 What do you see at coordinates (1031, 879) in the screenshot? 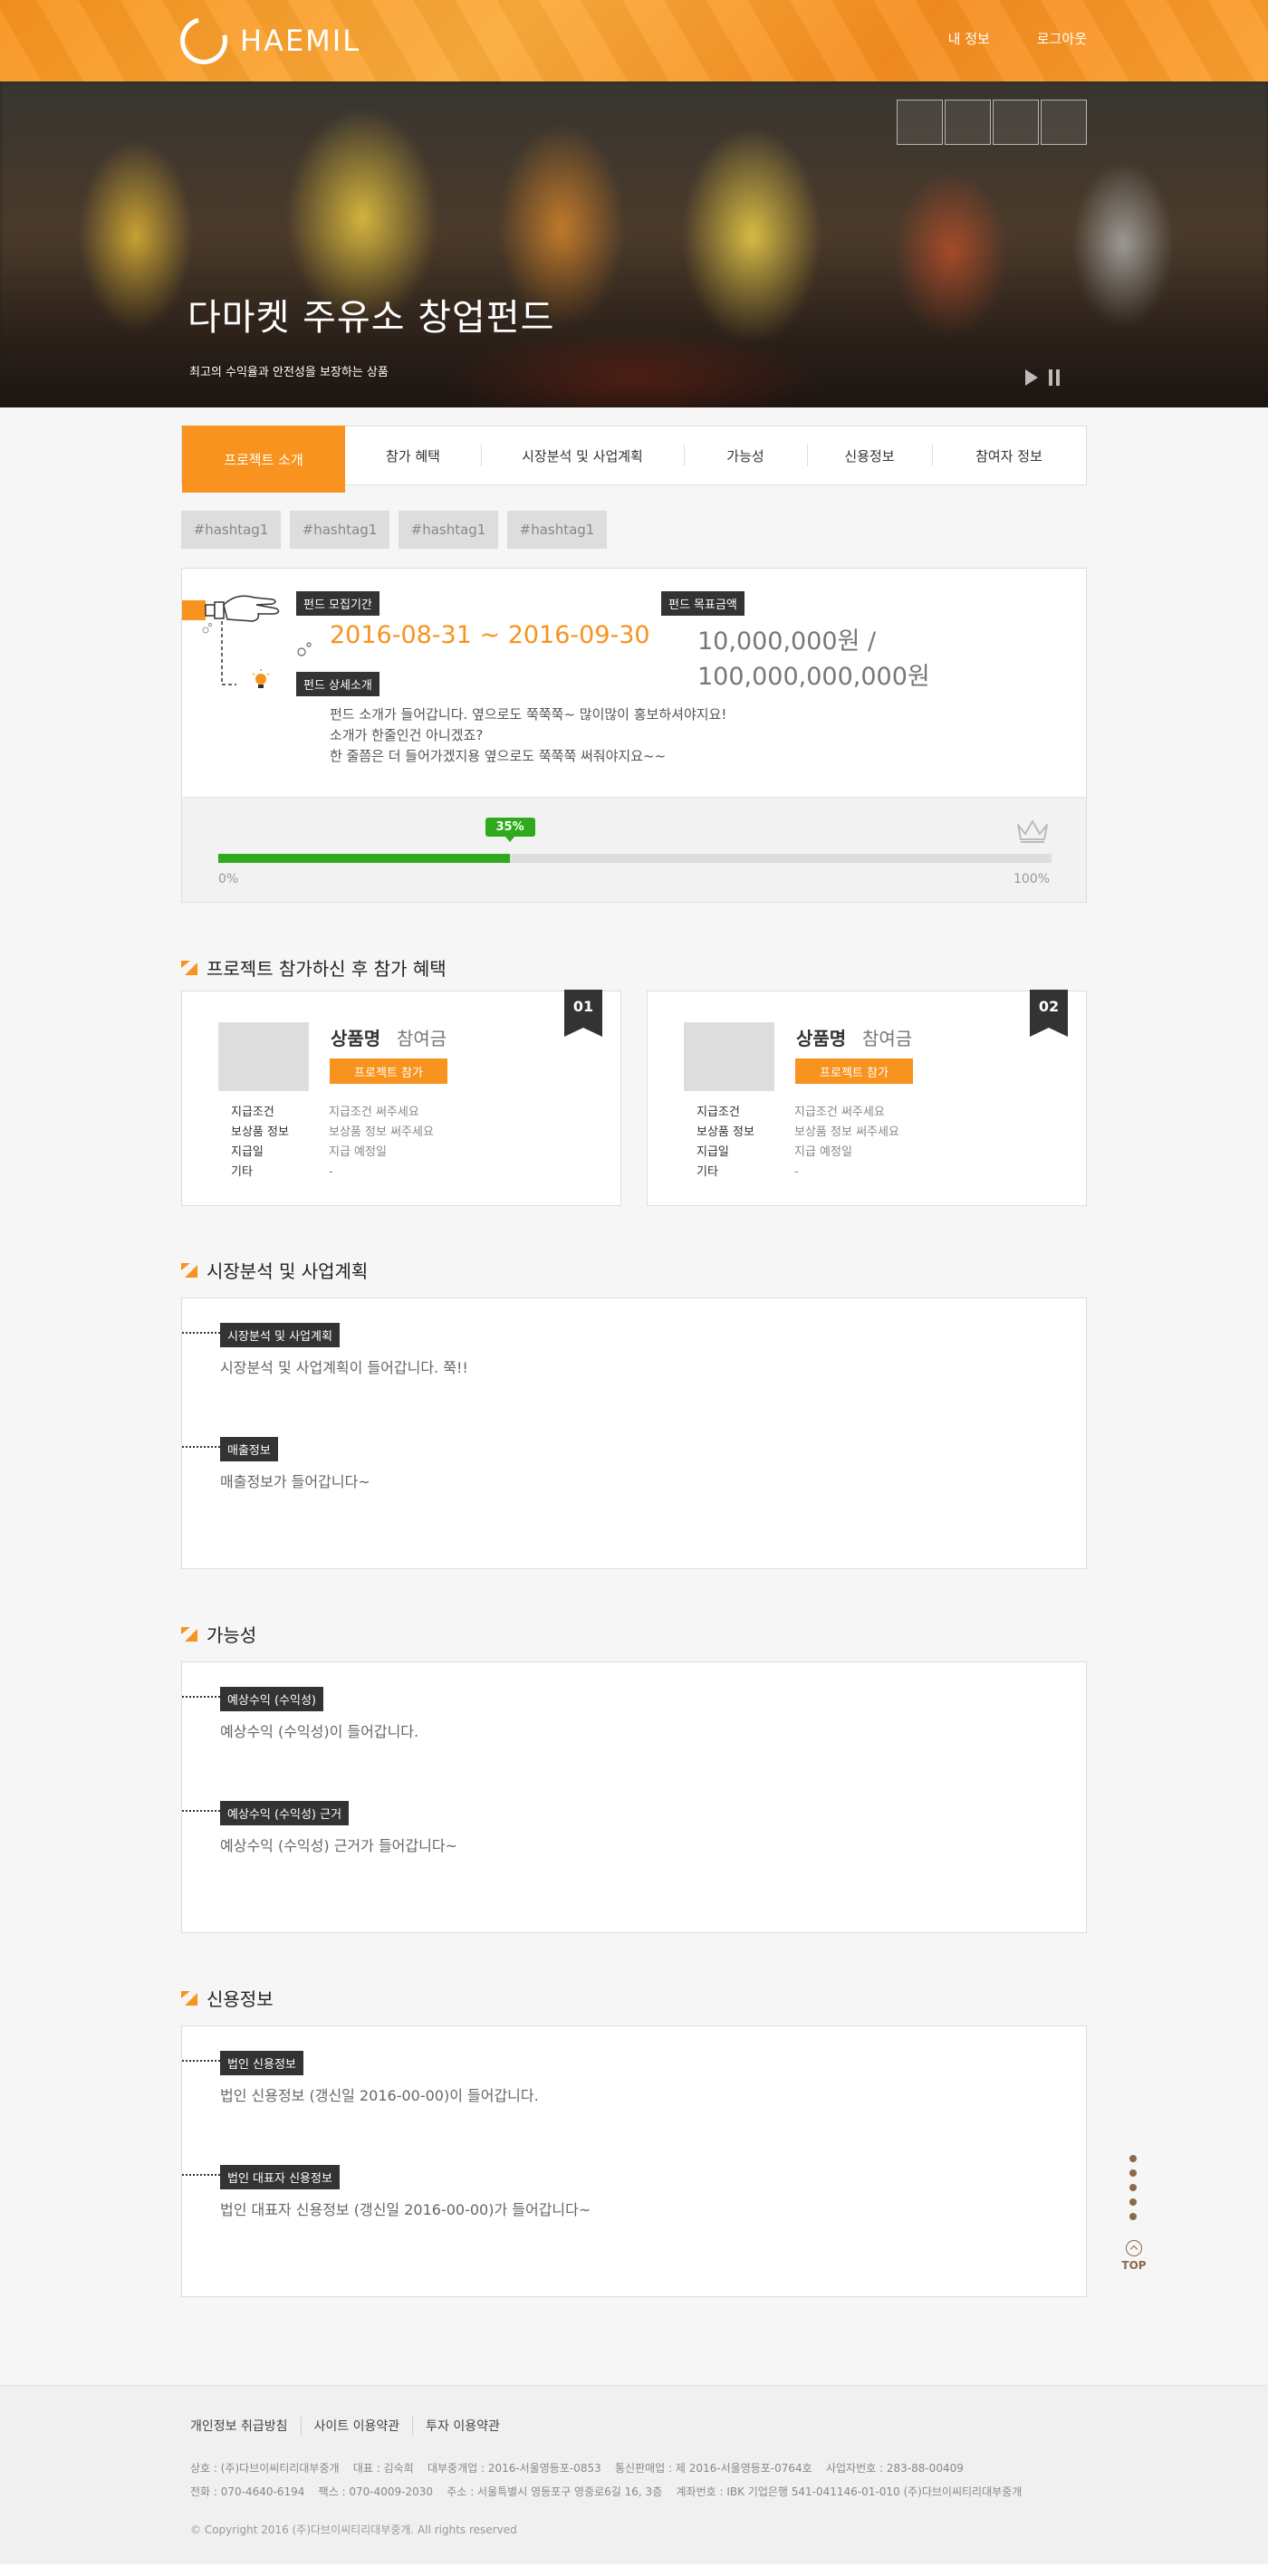
I see `progress-max-label: 100%` at bounding box center [1031, 879].